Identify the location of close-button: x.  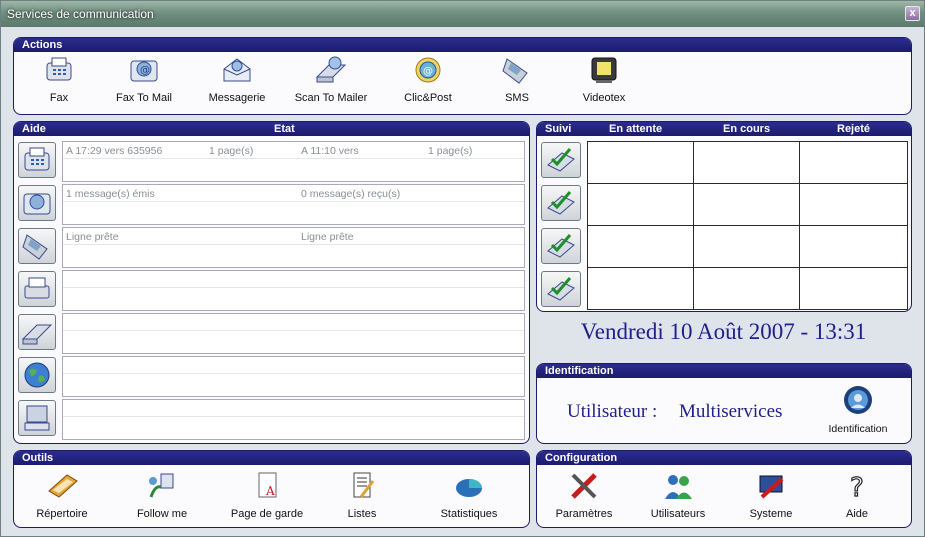
(912, 13).